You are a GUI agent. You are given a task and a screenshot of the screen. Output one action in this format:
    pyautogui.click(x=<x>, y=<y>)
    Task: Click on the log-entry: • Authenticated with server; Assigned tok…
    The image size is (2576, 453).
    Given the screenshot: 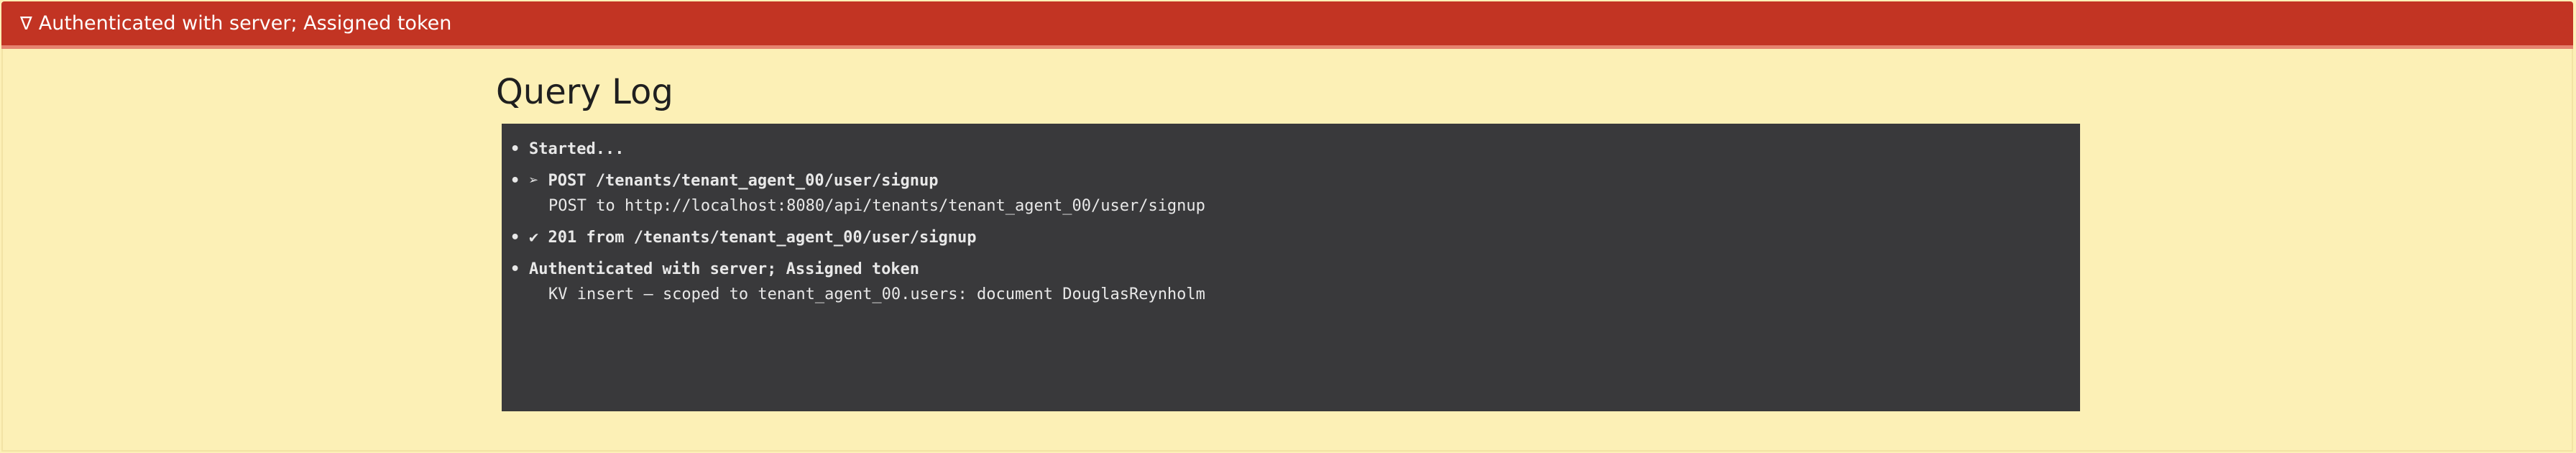 What is the action you would take?
    pyautogui.click(x=1290, y=282)
    